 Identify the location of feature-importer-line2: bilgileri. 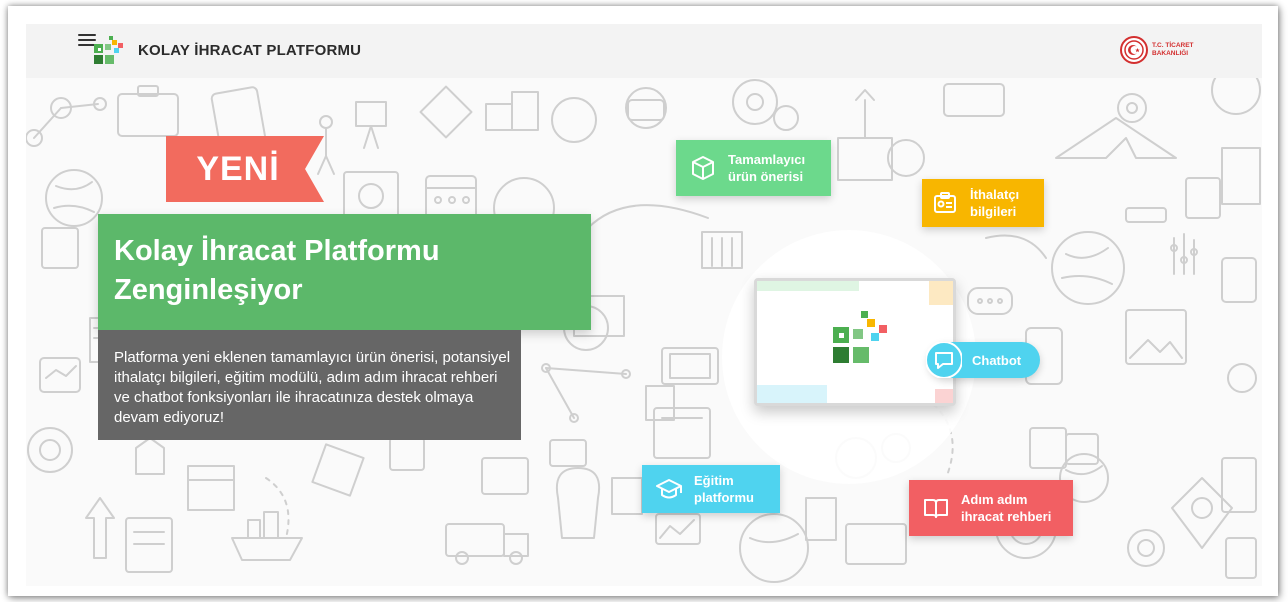
(993, 211).